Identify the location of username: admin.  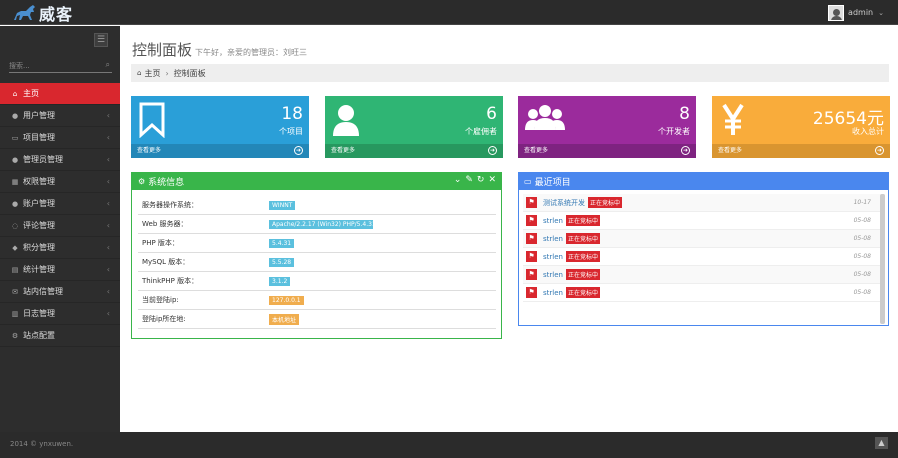
(861, 12).